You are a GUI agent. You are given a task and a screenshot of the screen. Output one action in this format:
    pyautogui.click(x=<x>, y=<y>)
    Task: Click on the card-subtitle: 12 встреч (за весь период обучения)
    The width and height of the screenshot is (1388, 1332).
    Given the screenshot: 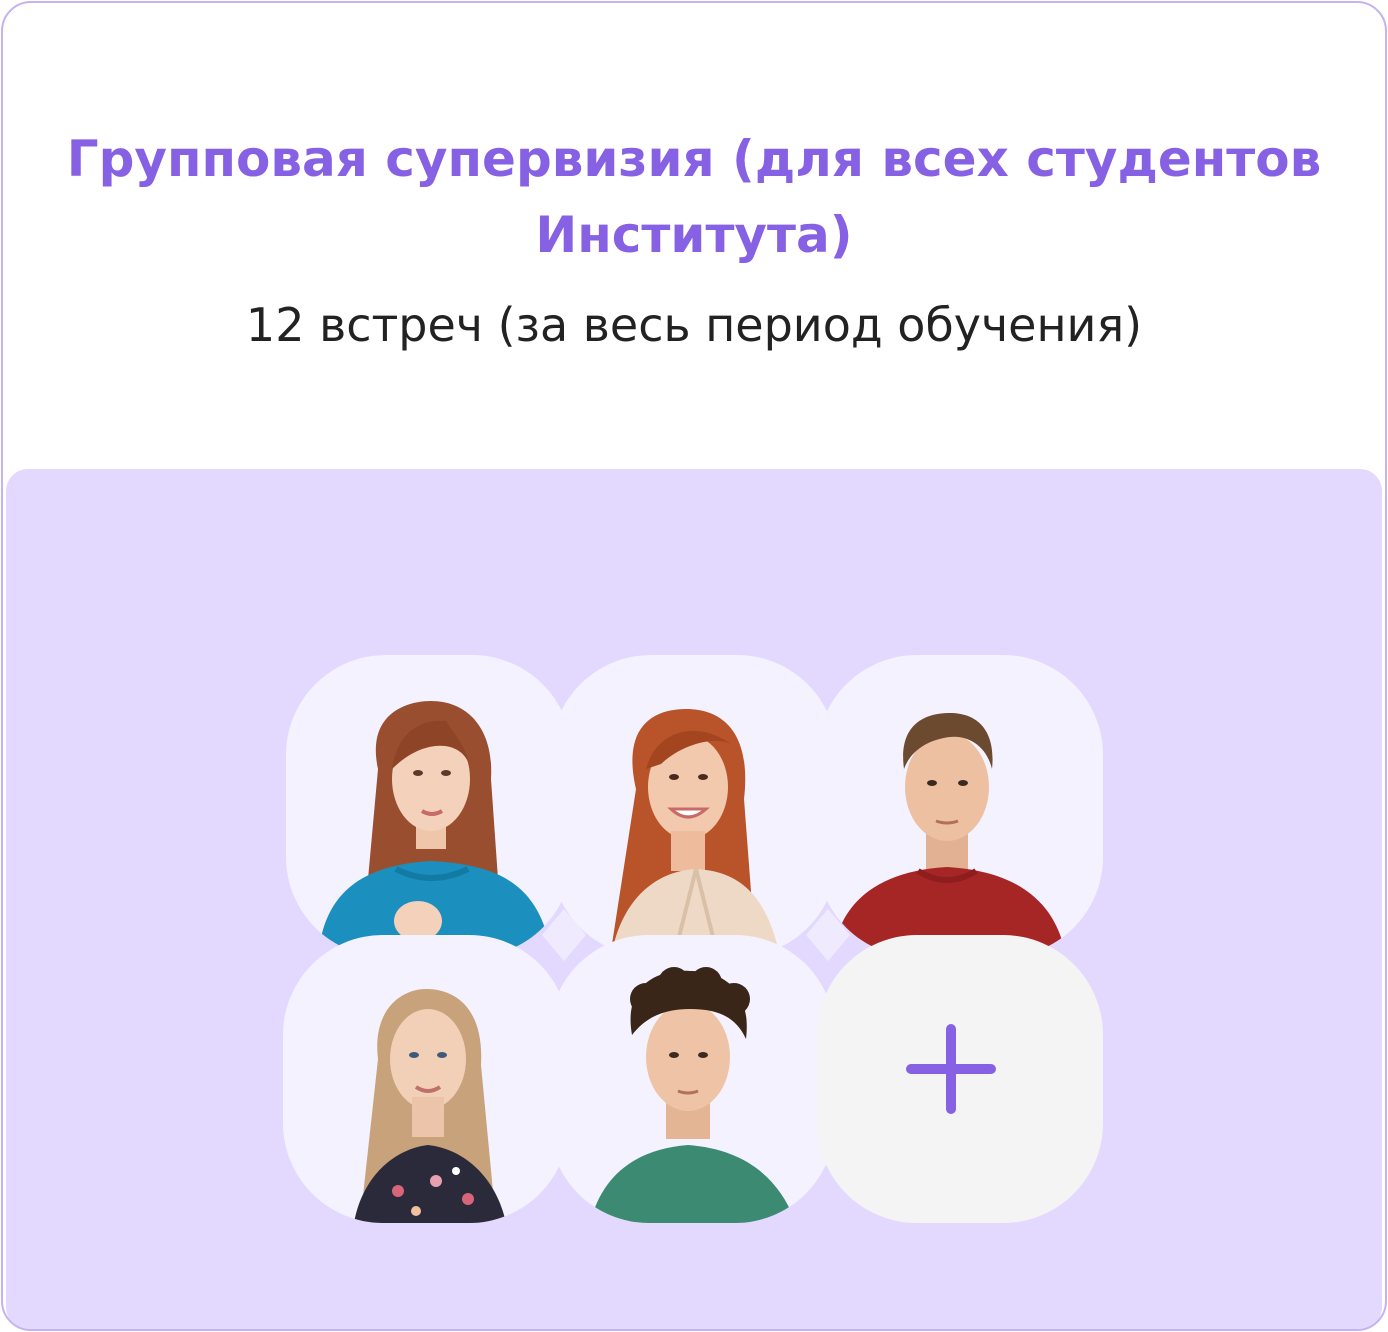 What is the action you would take?
    pyautogui.click(x=694, y=325)
    